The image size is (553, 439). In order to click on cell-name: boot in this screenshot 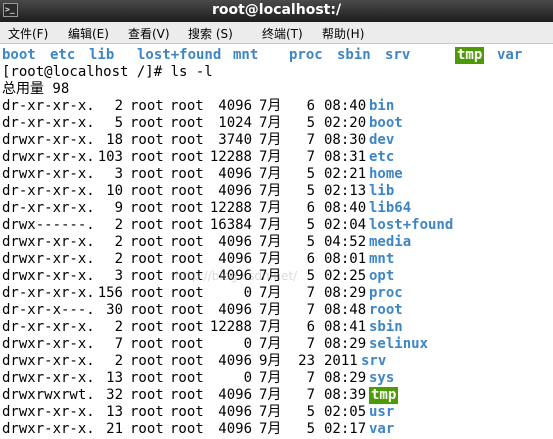, I will do `click(386, 123)`.